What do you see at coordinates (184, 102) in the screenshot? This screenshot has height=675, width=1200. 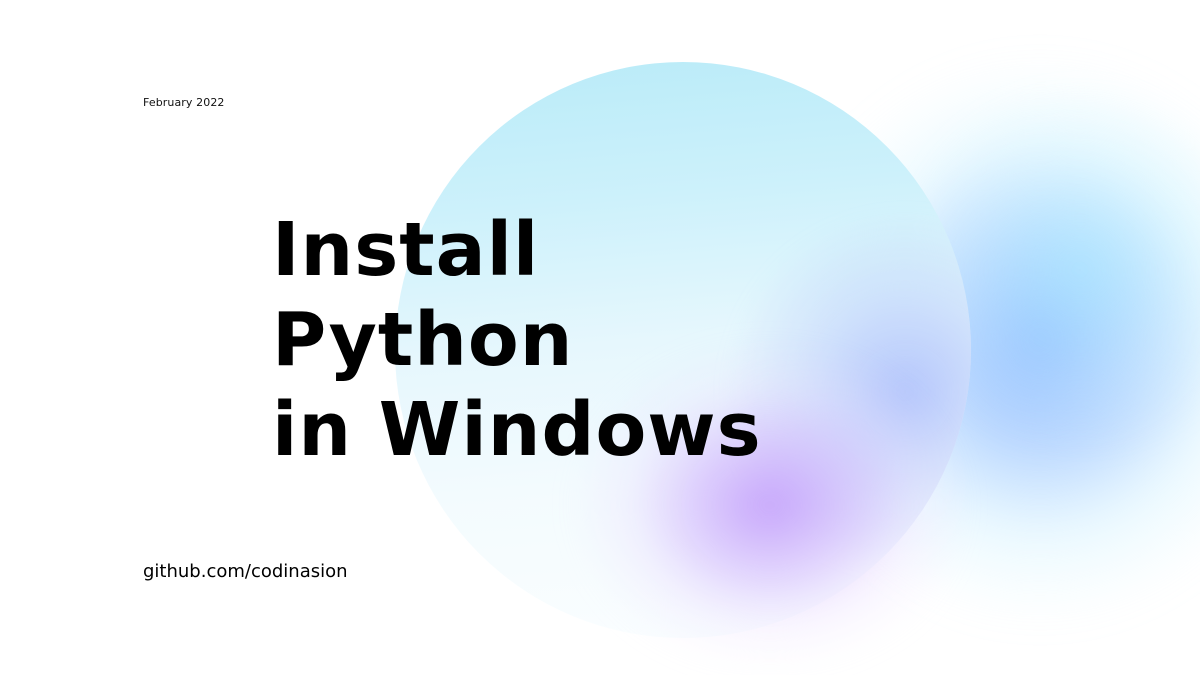 I see `date-label: February 2022` at bounding box center [184, 102].